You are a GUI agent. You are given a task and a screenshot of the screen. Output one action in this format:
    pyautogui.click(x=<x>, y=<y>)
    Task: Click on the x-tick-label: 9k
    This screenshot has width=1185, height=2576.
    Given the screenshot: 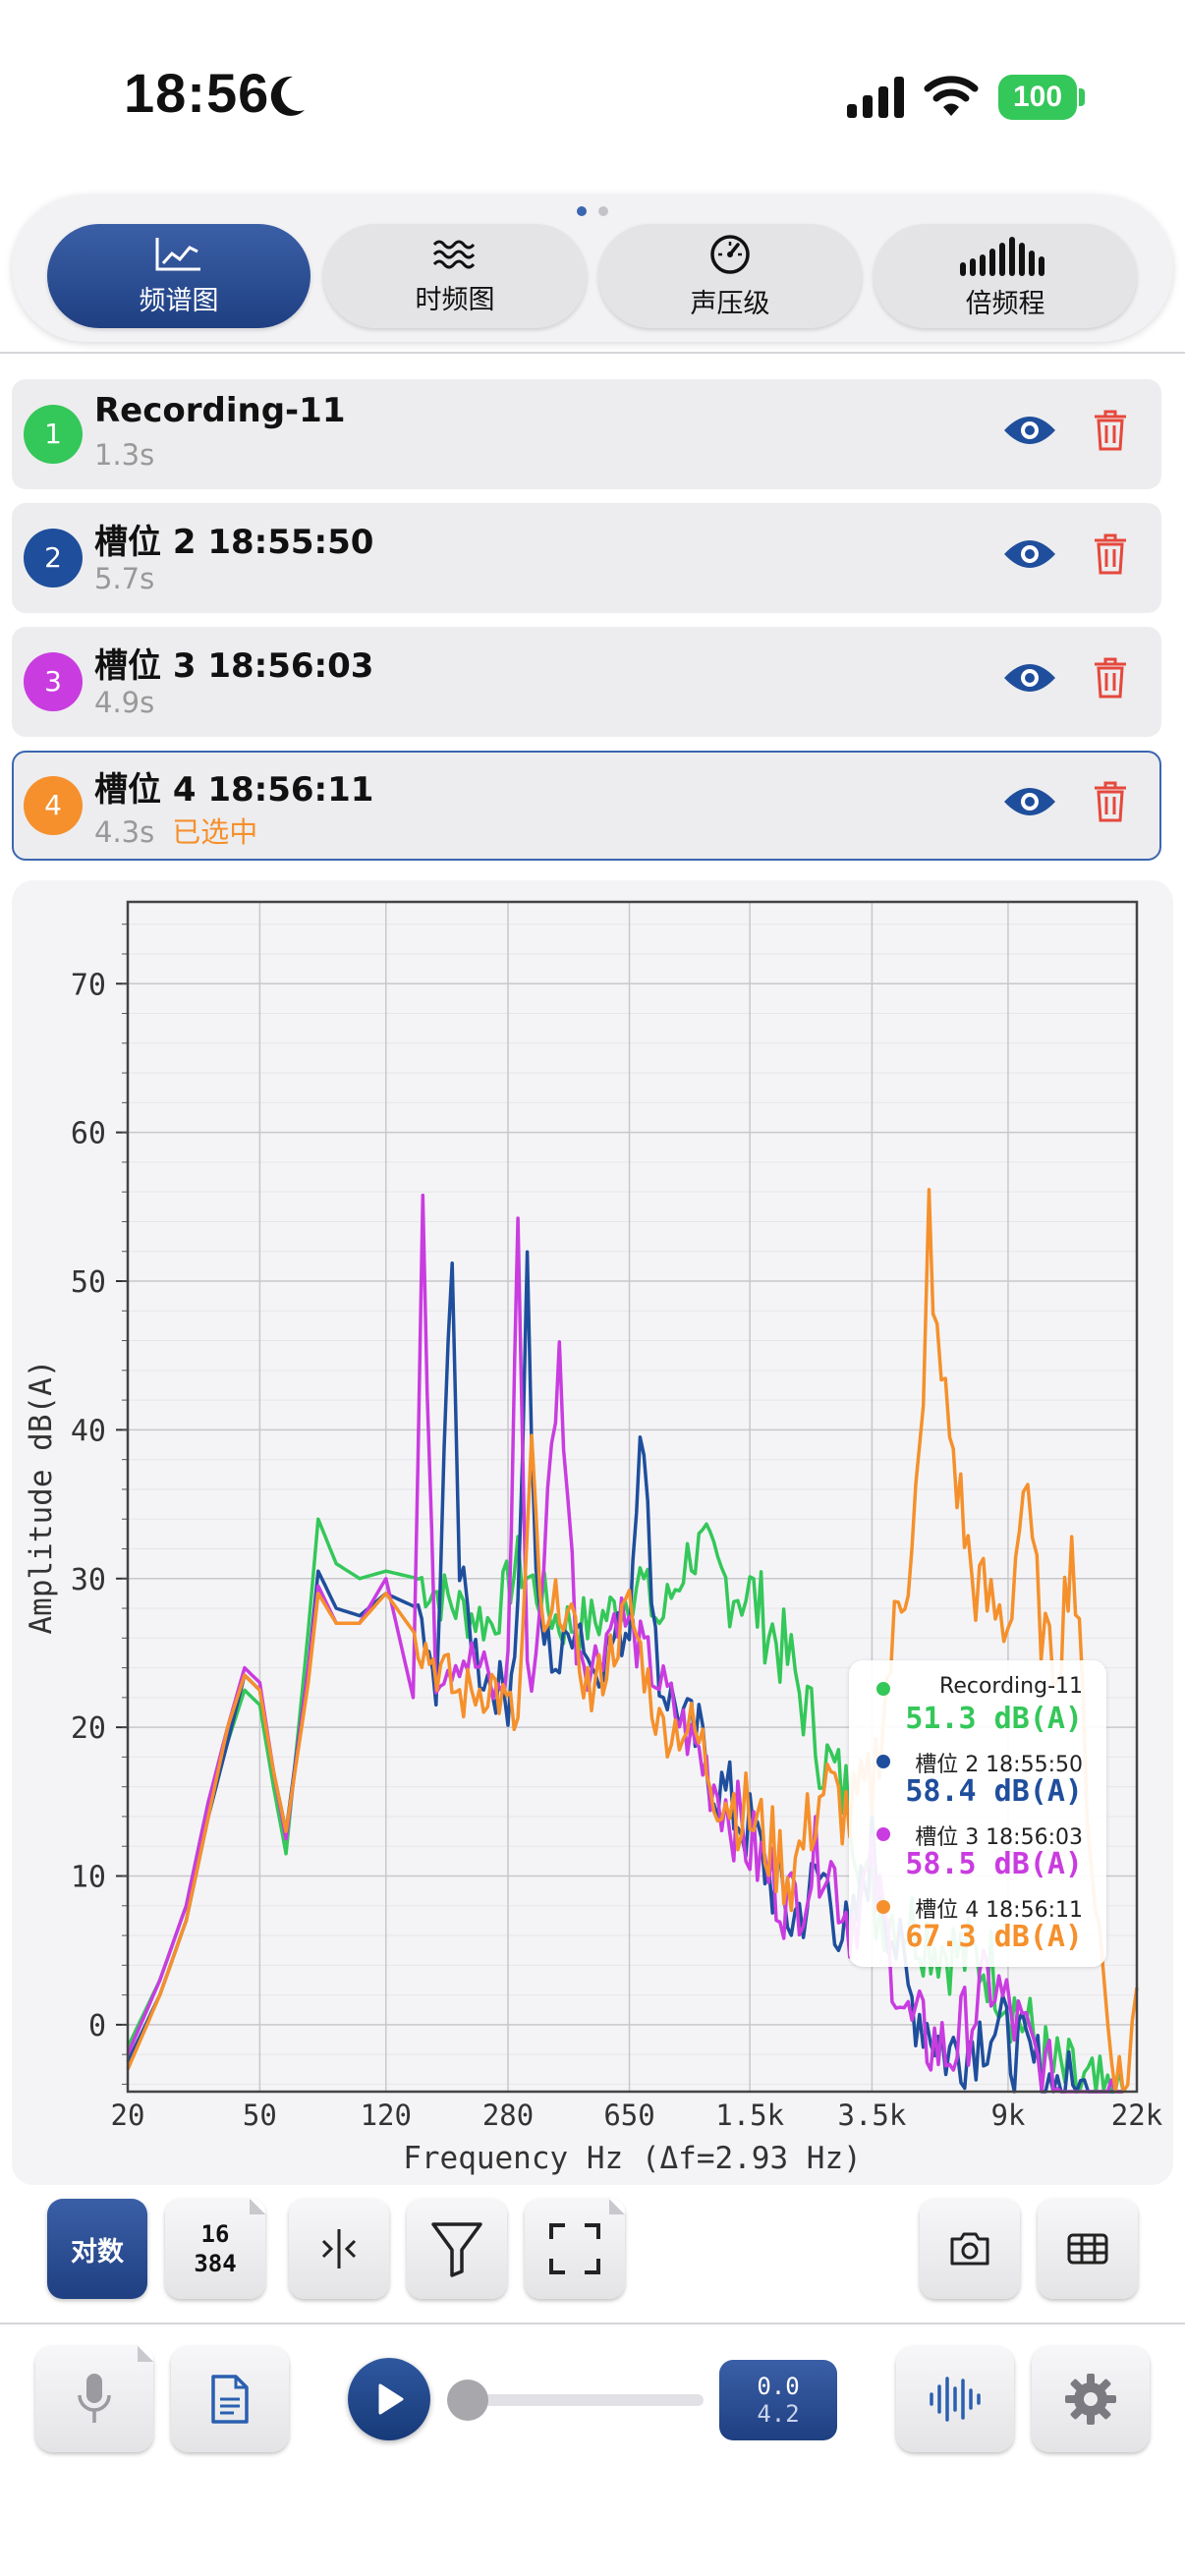 What is the action you would take?
    pyautogui.click(x=1008, y=2115)
    